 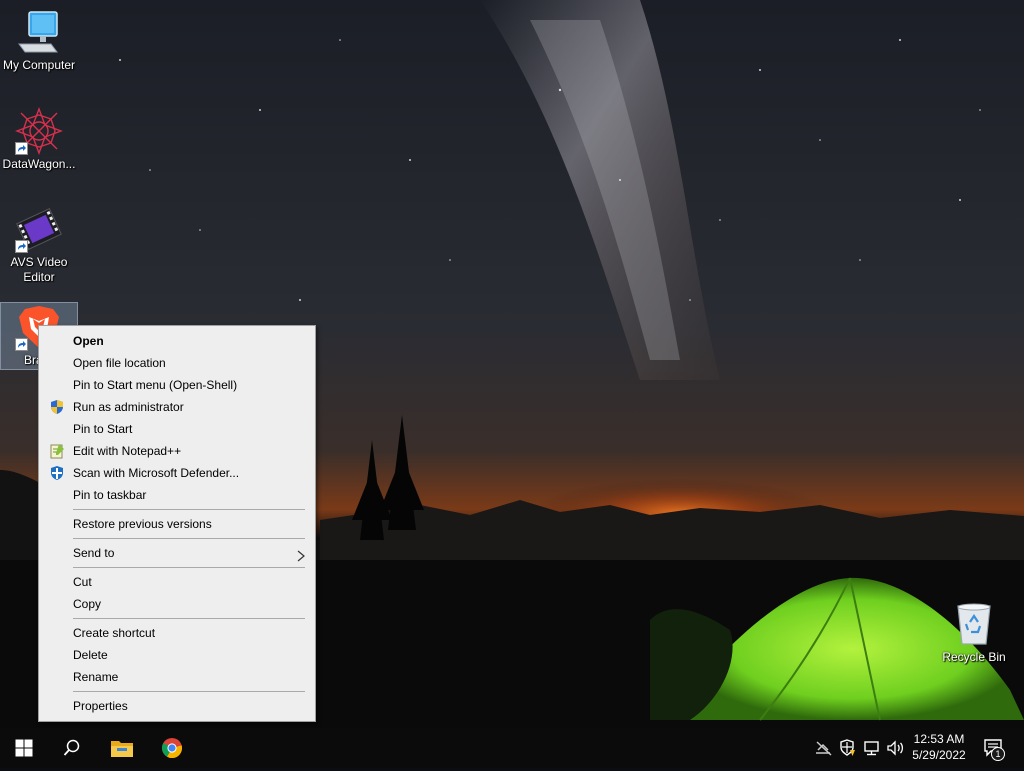 What do you see at coordinates (974, 624) in the screenshot?
I see `recycle-bin-icon` at bounding box center [974, 624].